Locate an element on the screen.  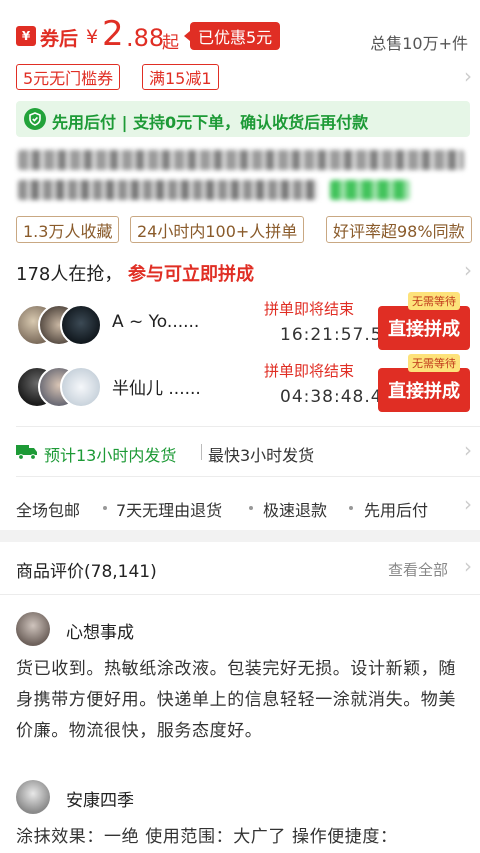
reviews-title: 商品评价(78,141) is located at coordinates (86, 572).